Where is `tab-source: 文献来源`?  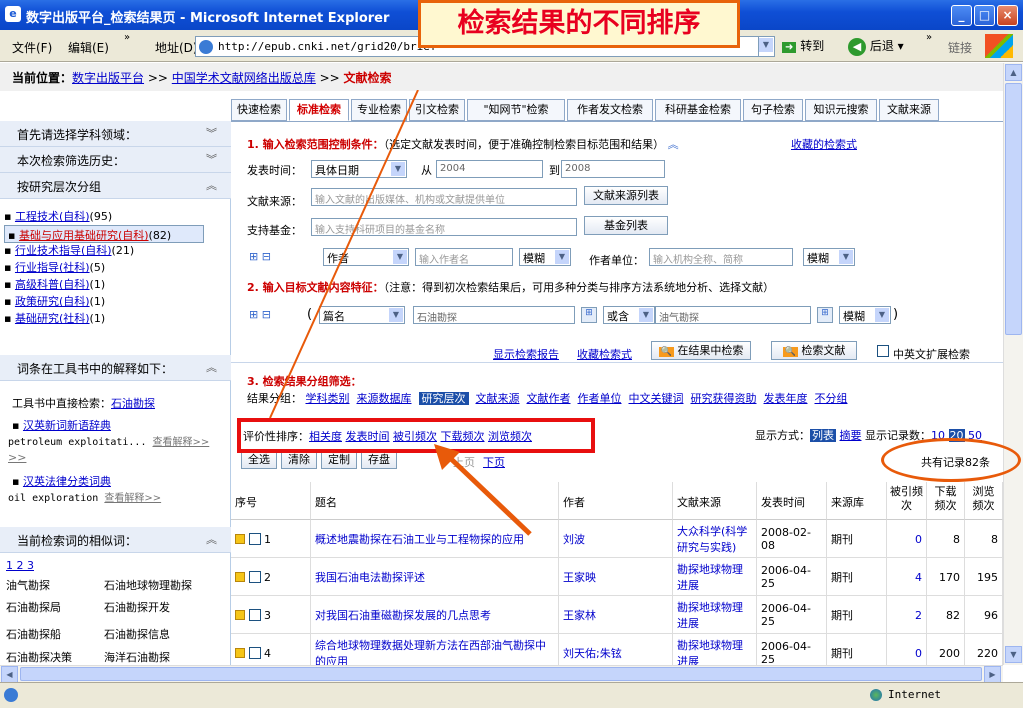
tab-source: 文献来源 is located at coordinates (909, 110).